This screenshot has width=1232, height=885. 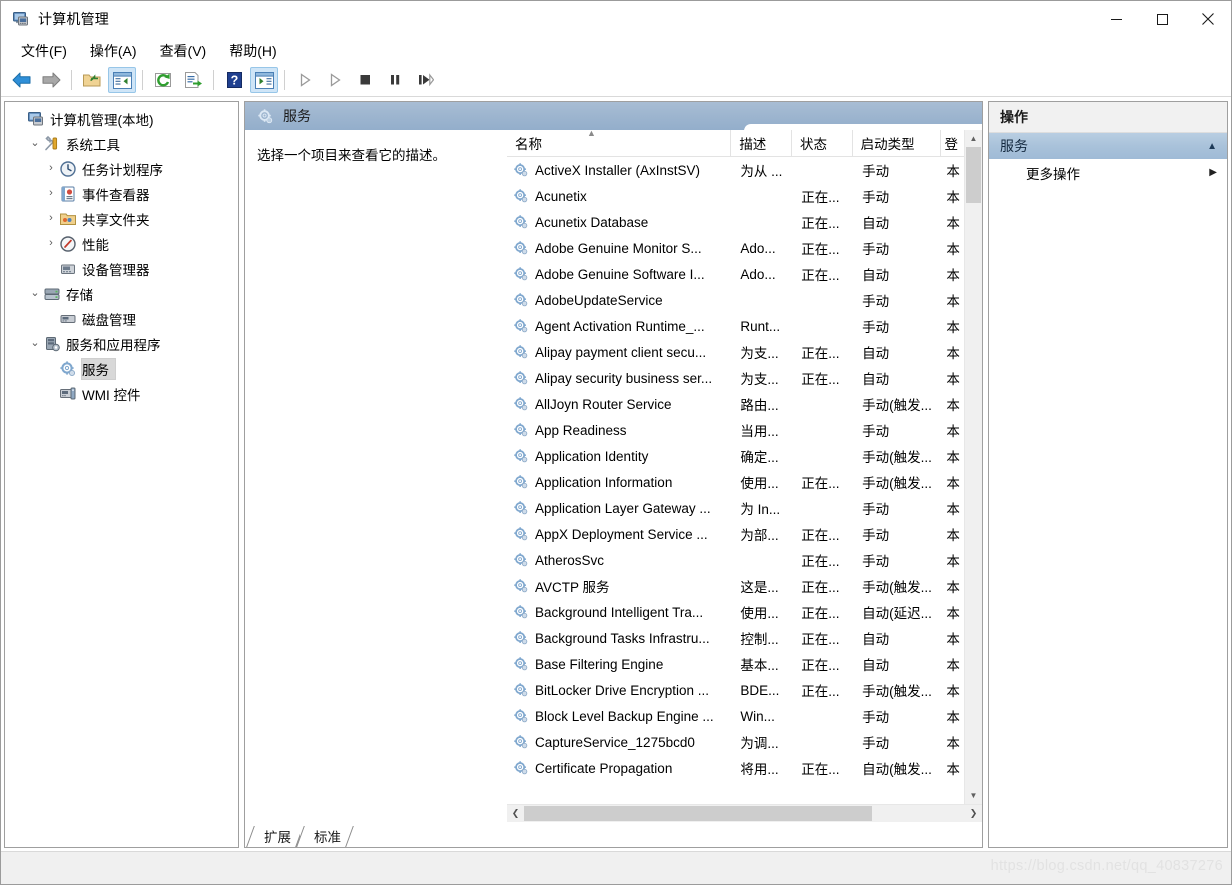 I want to click on tree-node-computer-management: 计算机管理(本地), so click(x=121, y=118).